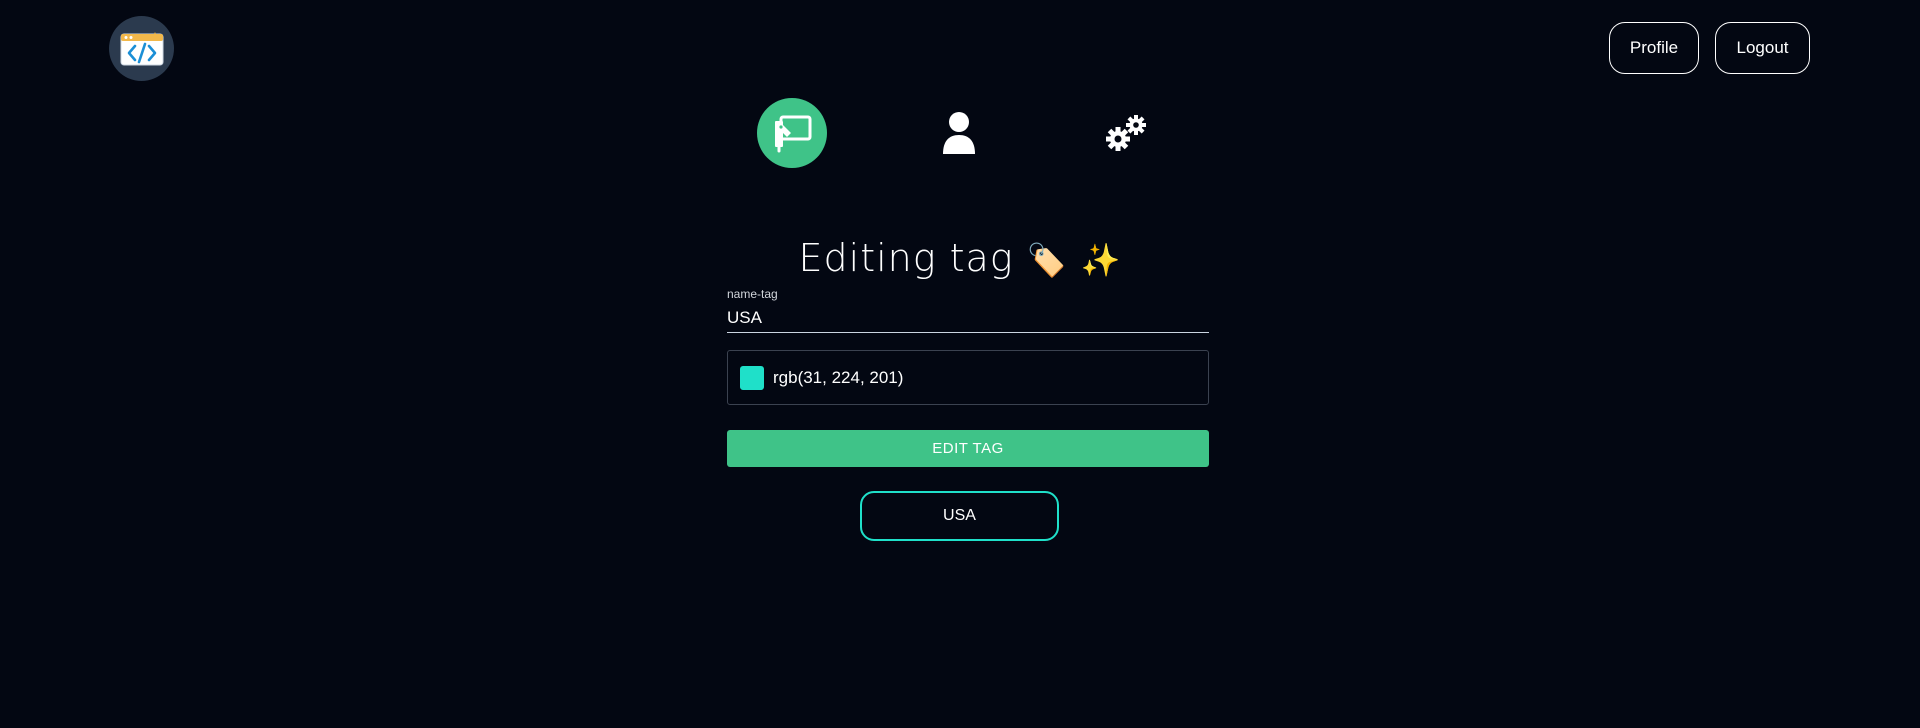 The image size is (1920, 728). I want to click on logout-button: Logout, so click(1762, 48).